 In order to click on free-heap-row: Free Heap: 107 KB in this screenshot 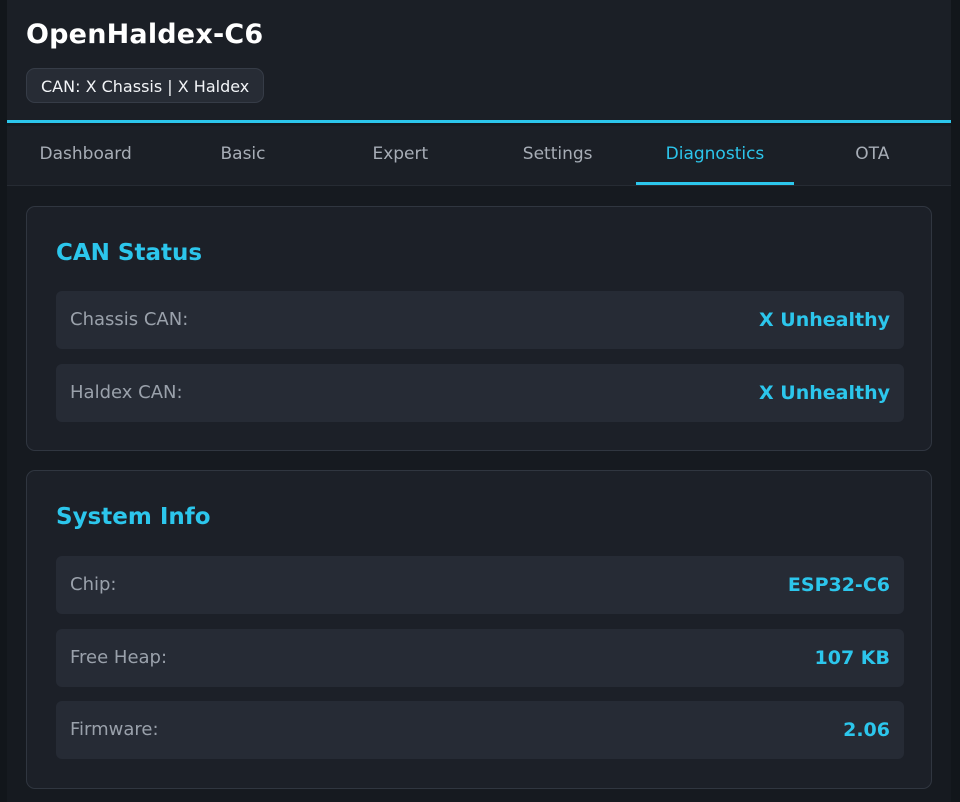, I will do `click(480, 658)`.